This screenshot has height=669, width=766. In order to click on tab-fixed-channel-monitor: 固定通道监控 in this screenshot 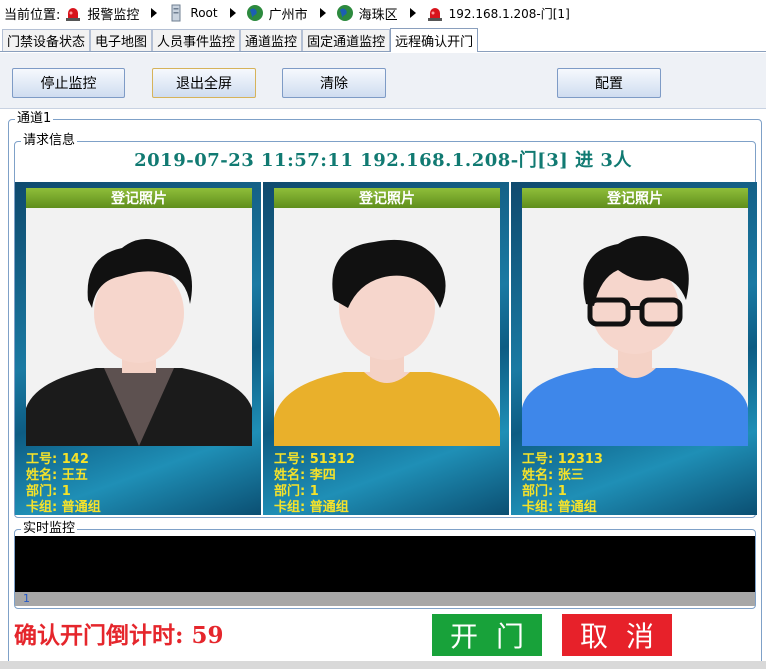, I will do `click(346, 40)`.